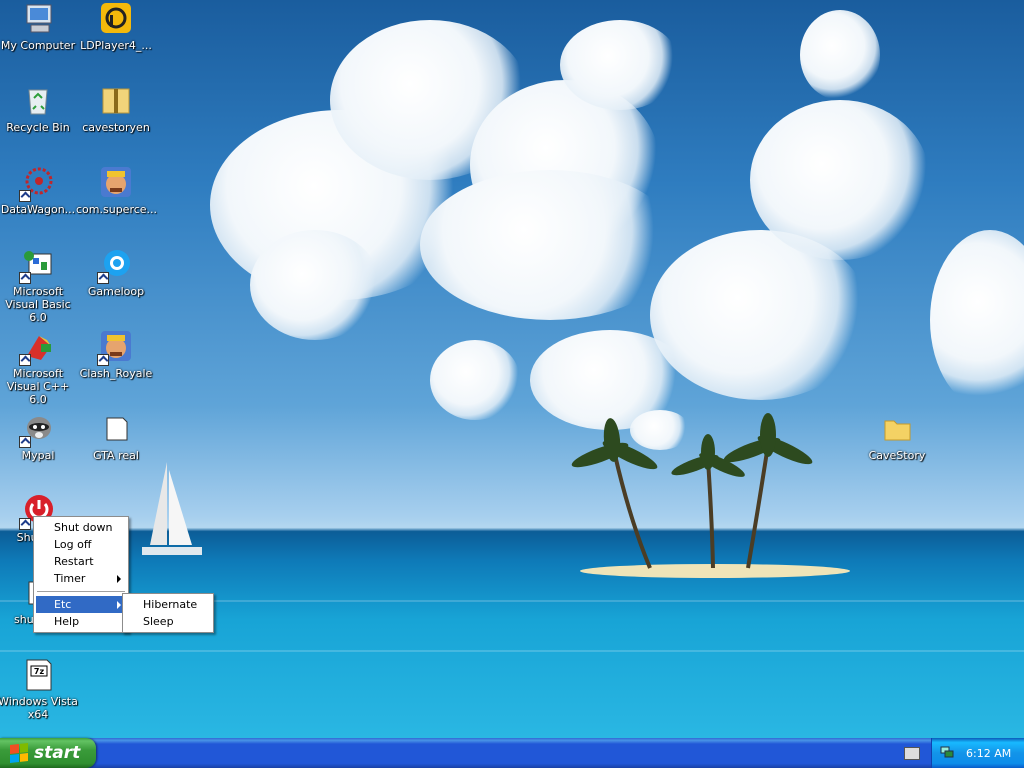 This screenshot has width=1024, height=768. What do you see at coordinates (70, 578) in the screenshot?
I see `menu-item-label: Timer` at bounding box center [70, 578].